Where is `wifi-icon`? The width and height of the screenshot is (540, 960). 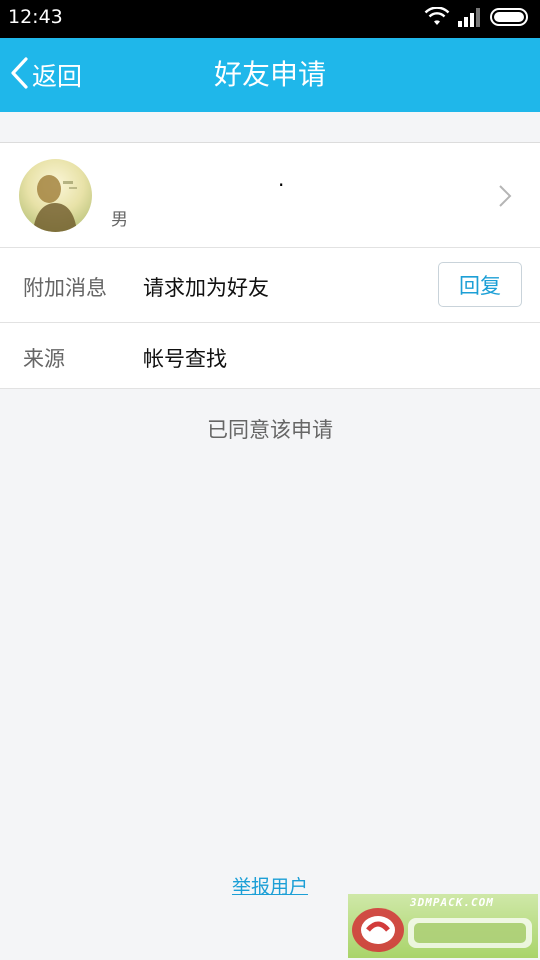 wifi-icon is located at coordinates (437, 18).